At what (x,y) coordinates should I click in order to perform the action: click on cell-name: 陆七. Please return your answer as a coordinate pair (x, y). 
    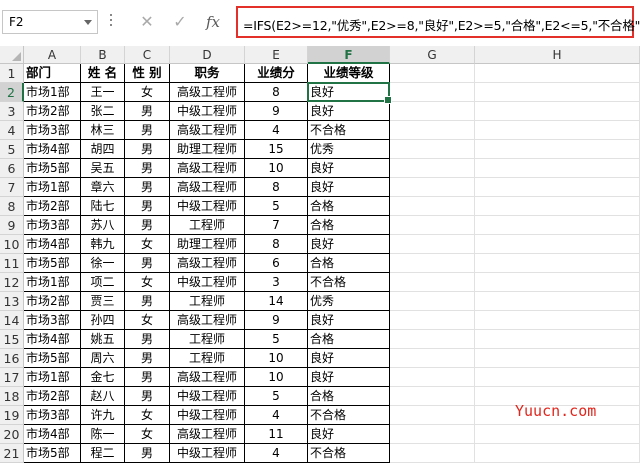
    Looking at the image, I should click on (103, 206).